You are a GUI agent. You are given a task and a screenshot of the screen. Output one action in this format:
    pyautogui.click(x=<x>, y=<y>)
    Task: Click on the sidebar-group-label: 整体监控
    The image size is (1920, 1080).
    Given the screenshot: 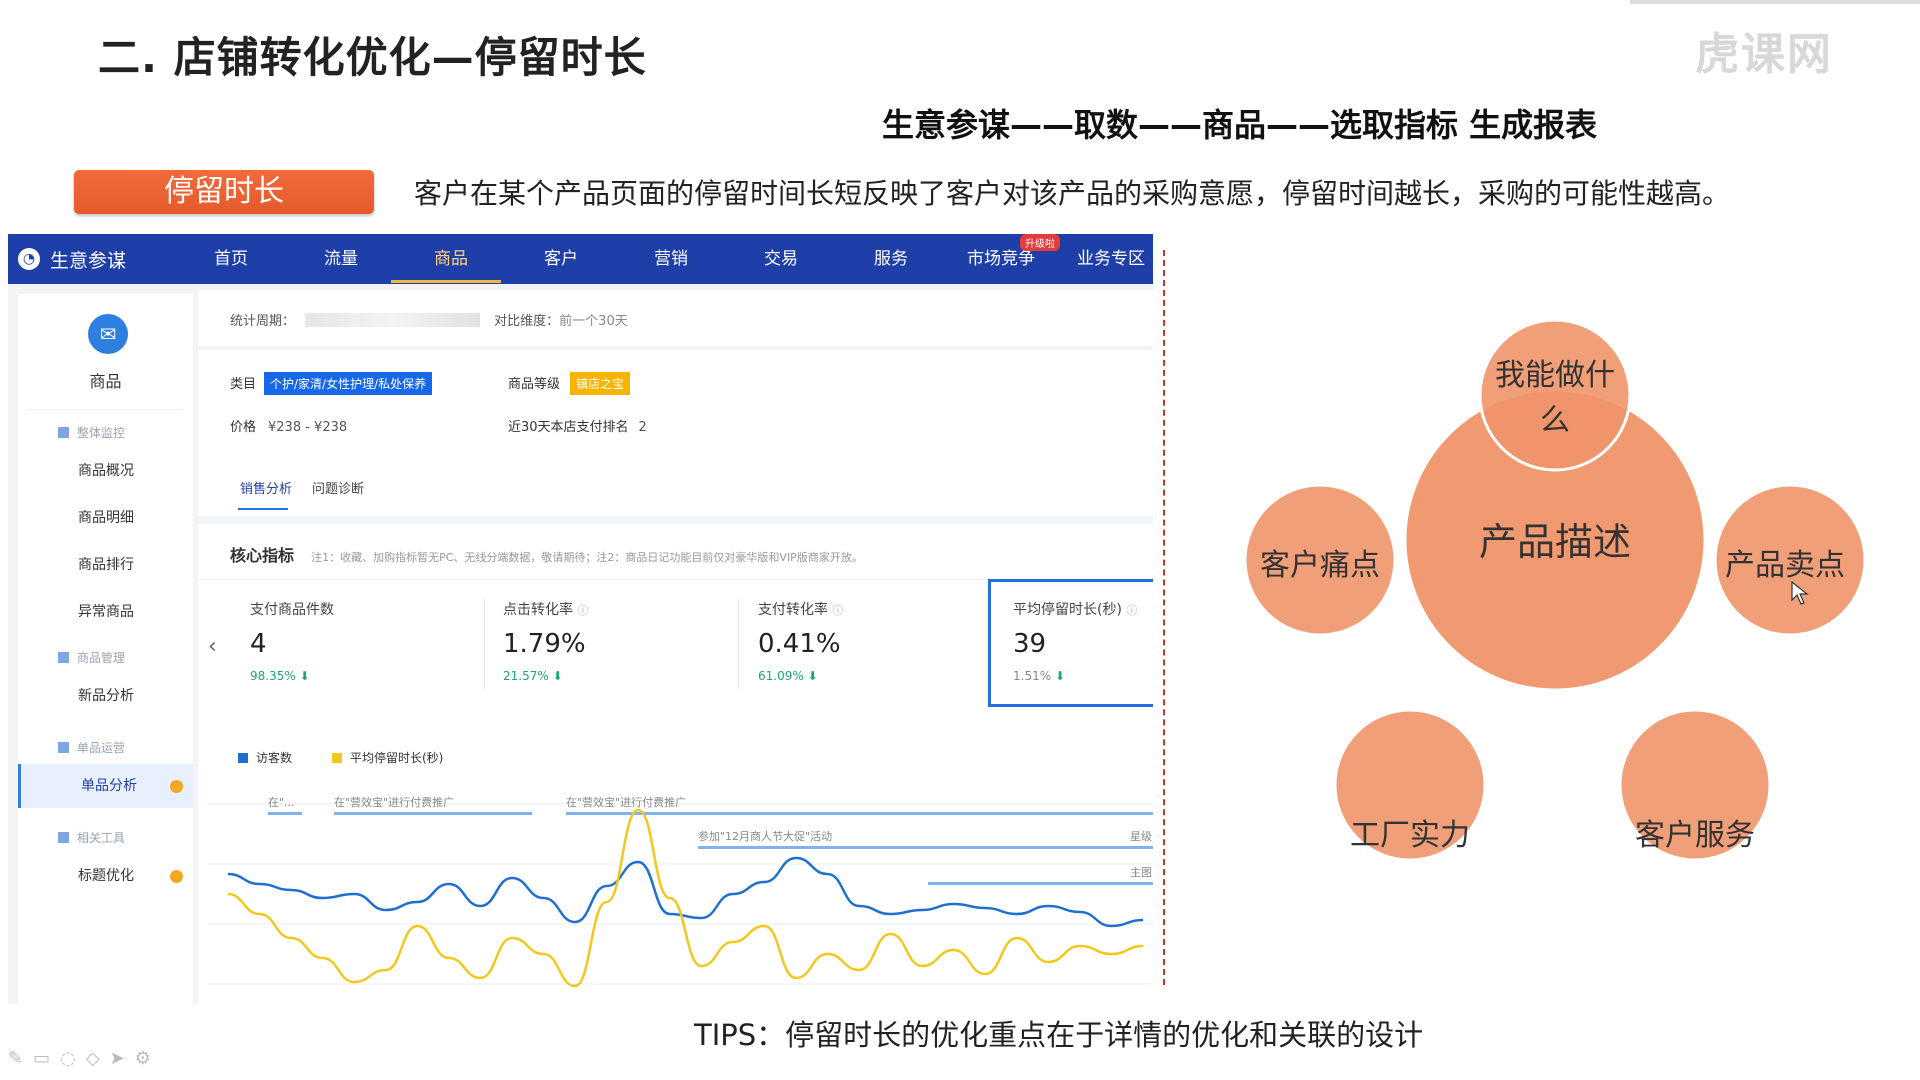 What is the action you would take?
    pyautogui.click(x=101, y=433)
    